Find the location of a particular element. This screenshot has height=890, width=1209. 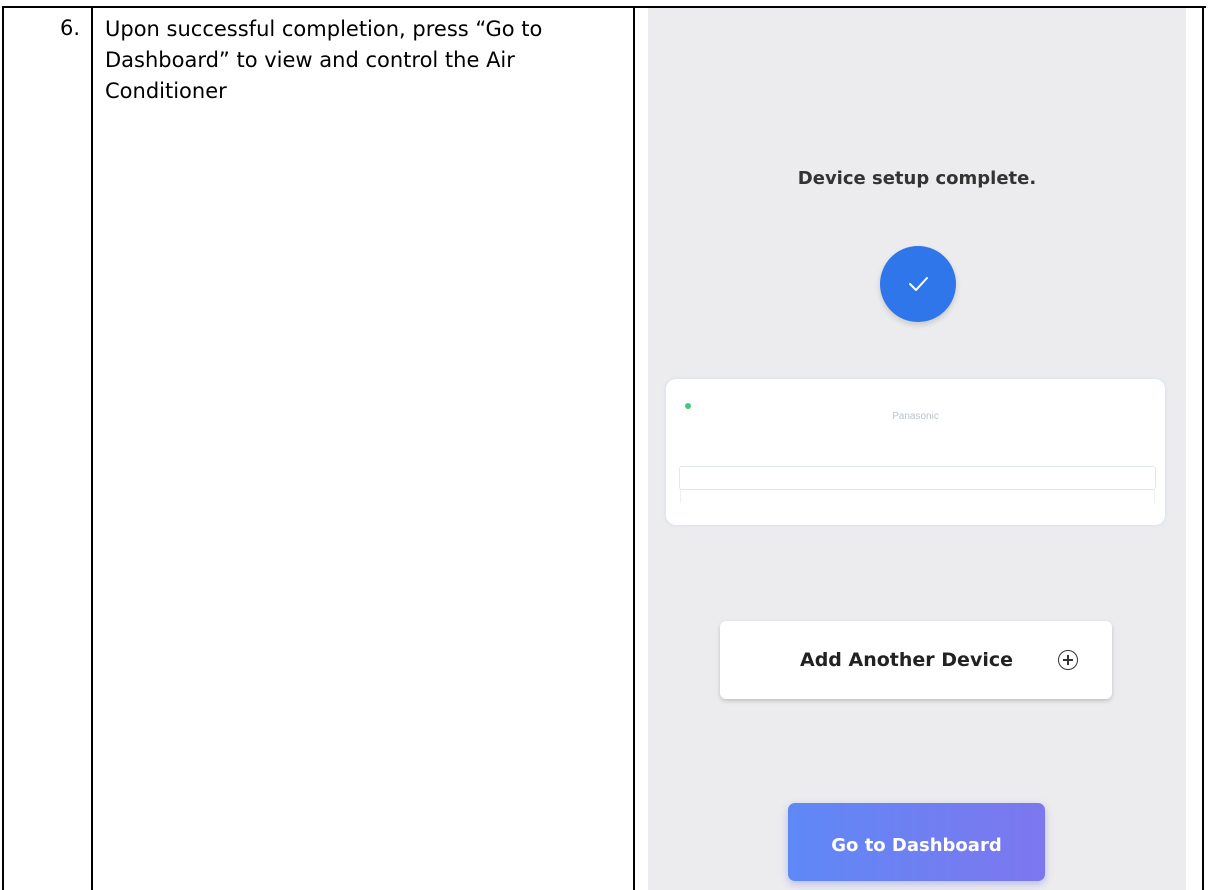

table-number-column-divider is located at coordinates (92, 448).